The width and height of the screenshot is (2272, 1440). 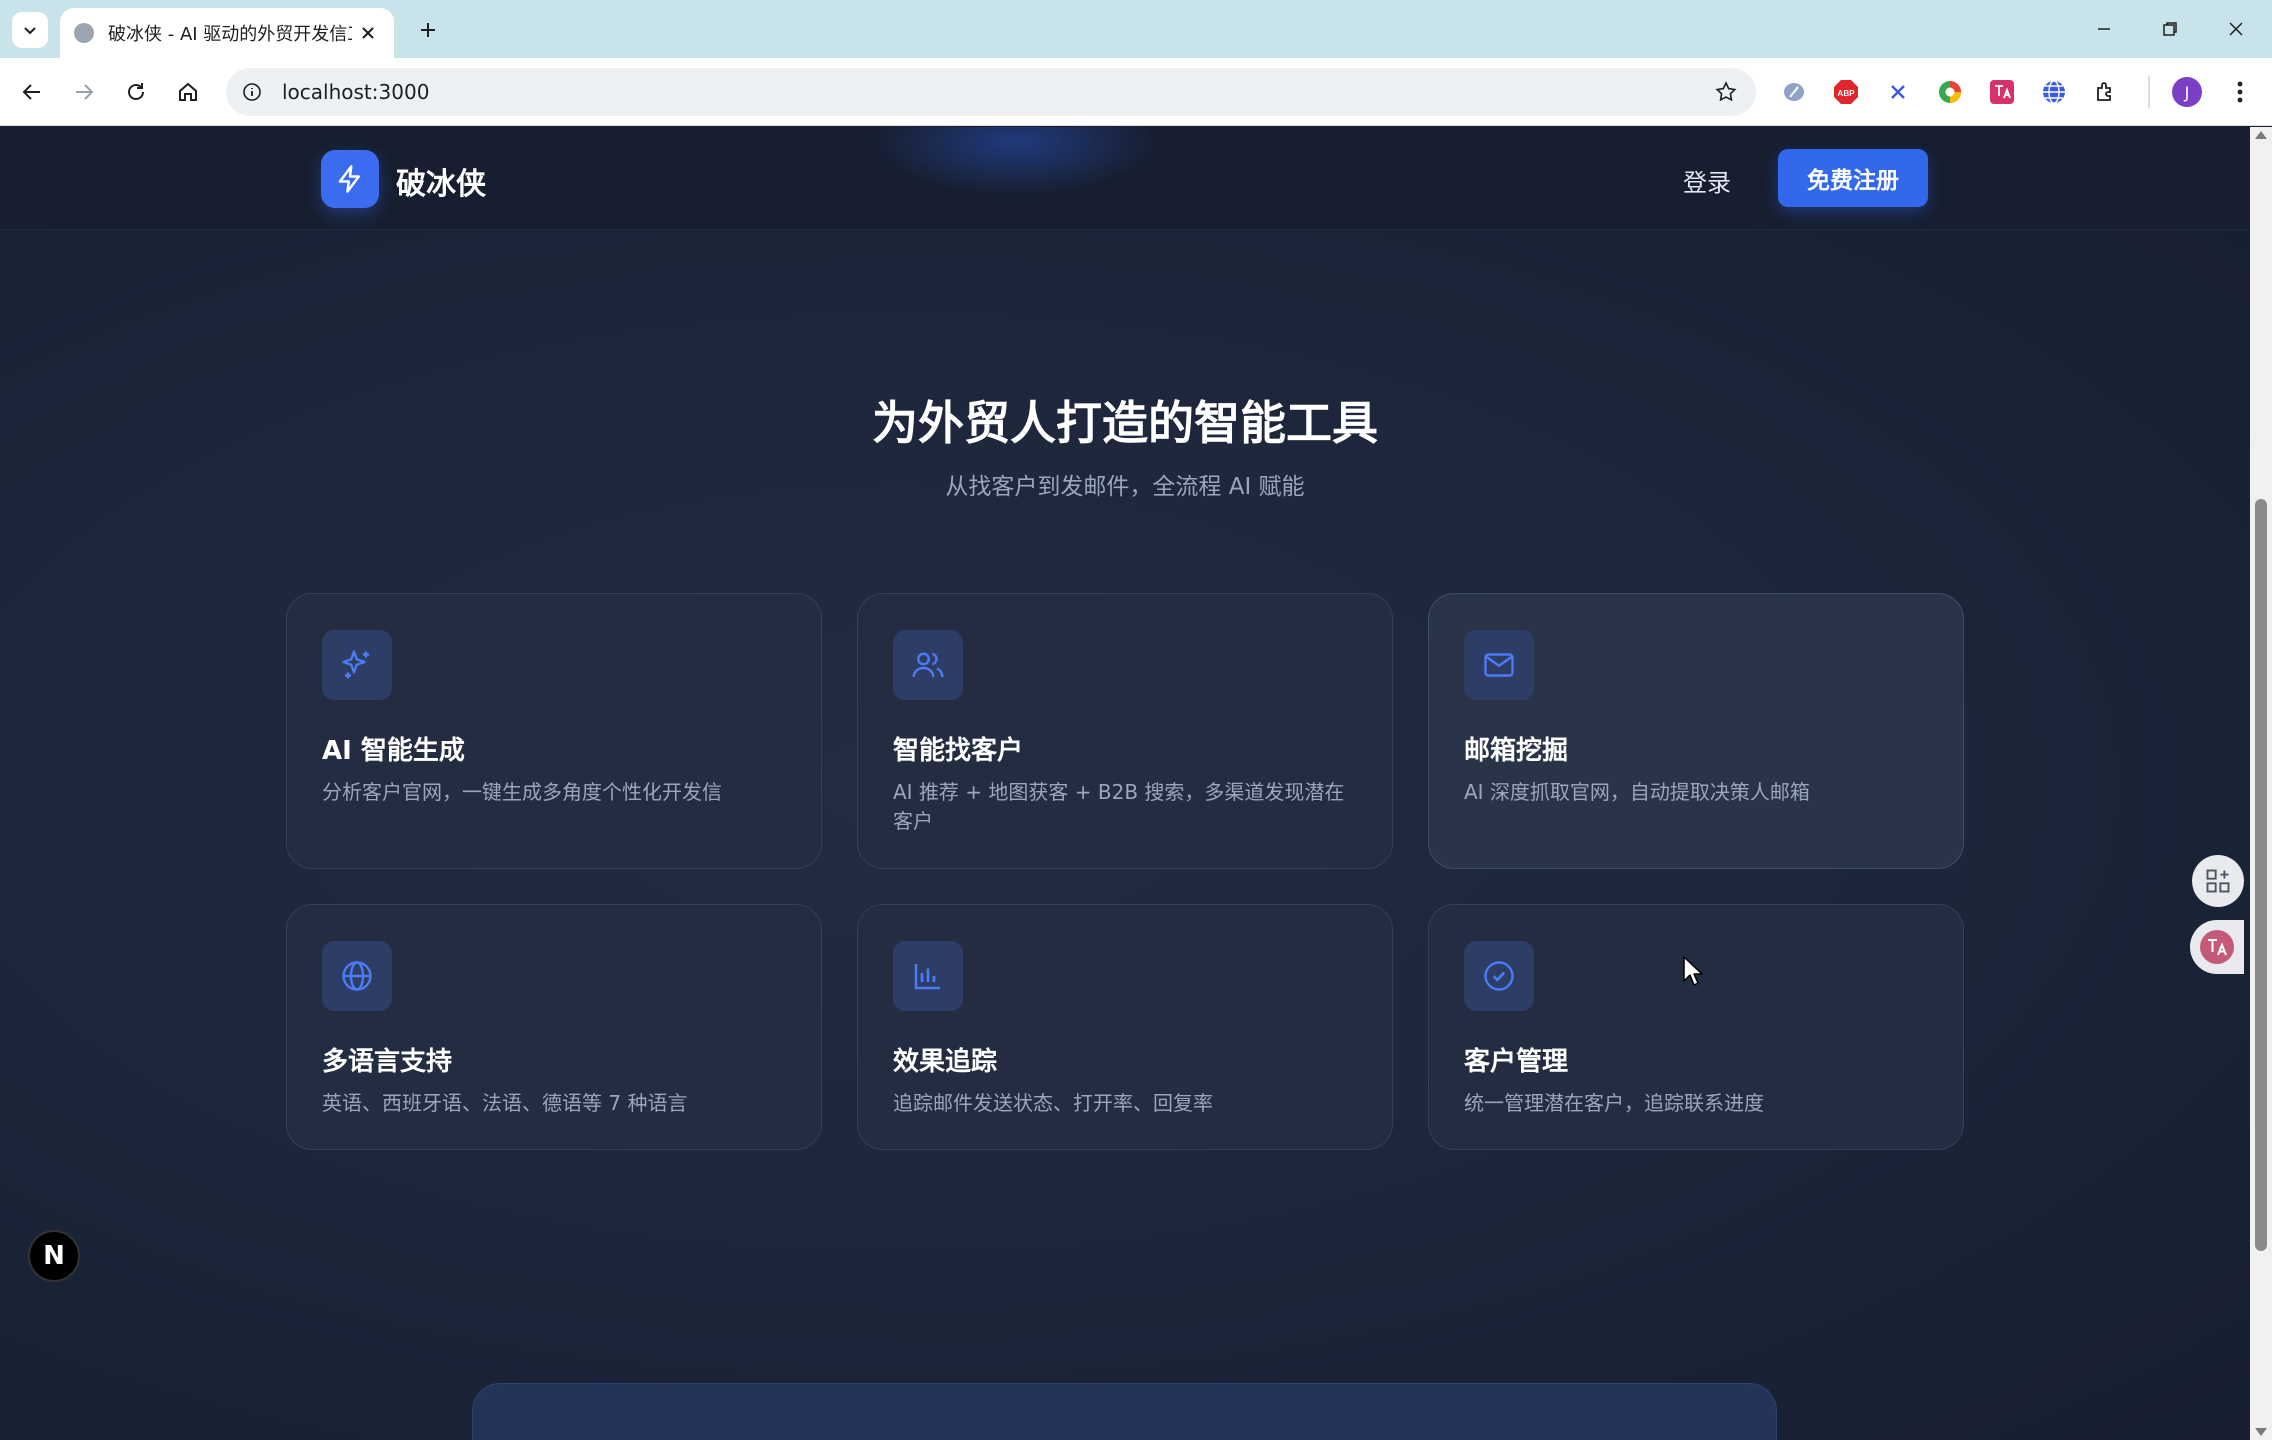 I want to click on profile-avatar: J, so click(x=2187, y=92).